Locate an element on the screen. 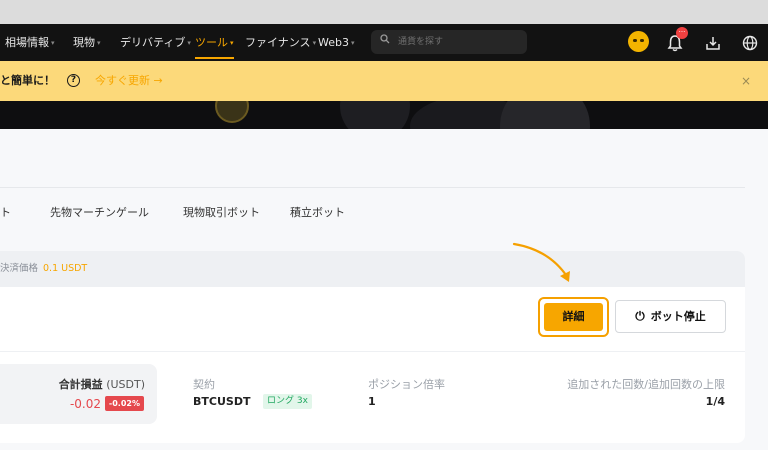 The image size is (768, 450). tab-dca-bot: 積立ボット is located at coordinates (317, 213).